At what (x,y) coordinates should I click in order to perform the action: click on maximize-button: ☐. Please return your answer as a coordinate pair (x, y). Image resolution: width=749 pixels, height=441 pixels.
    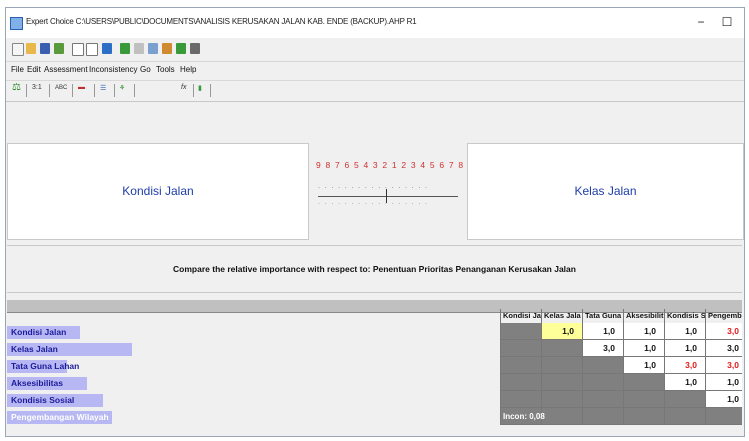
    Looking at the image, I should click on (727, 22).